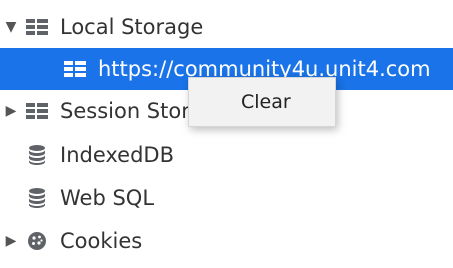 Image resolution: width=453 pixels, height=268 pixels. Describe the element at coordinates (107, 197) in the screenshot. I see `tree-item-label: Web SQL` at that location.